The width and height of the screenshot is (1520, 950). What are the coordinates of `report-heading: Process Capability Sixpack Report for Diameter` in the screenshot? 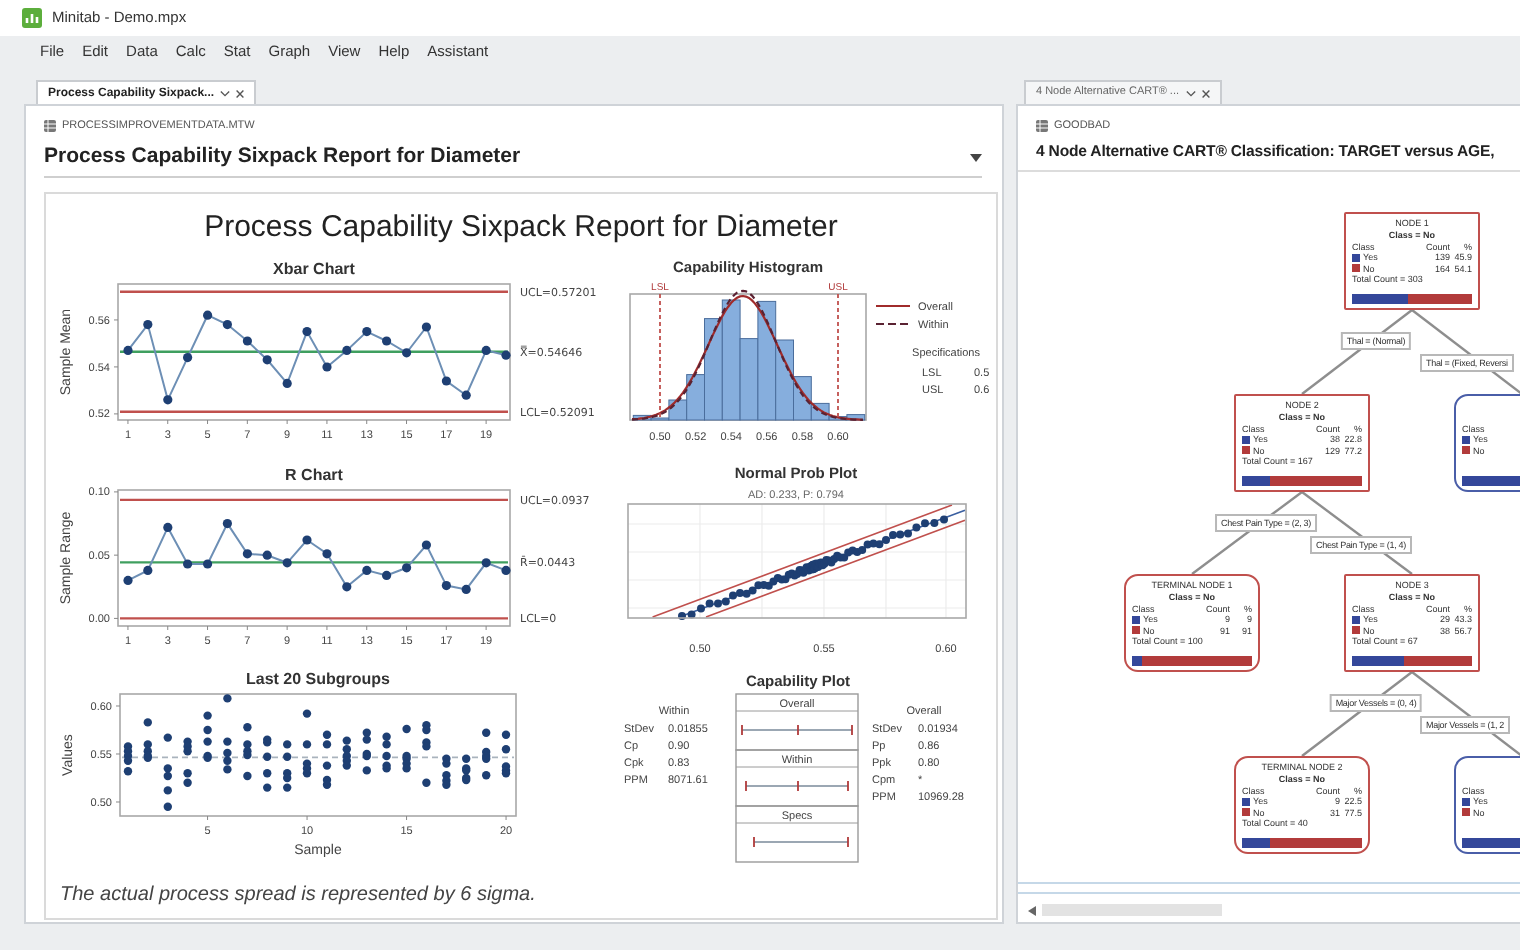 It's located at (282, 156).